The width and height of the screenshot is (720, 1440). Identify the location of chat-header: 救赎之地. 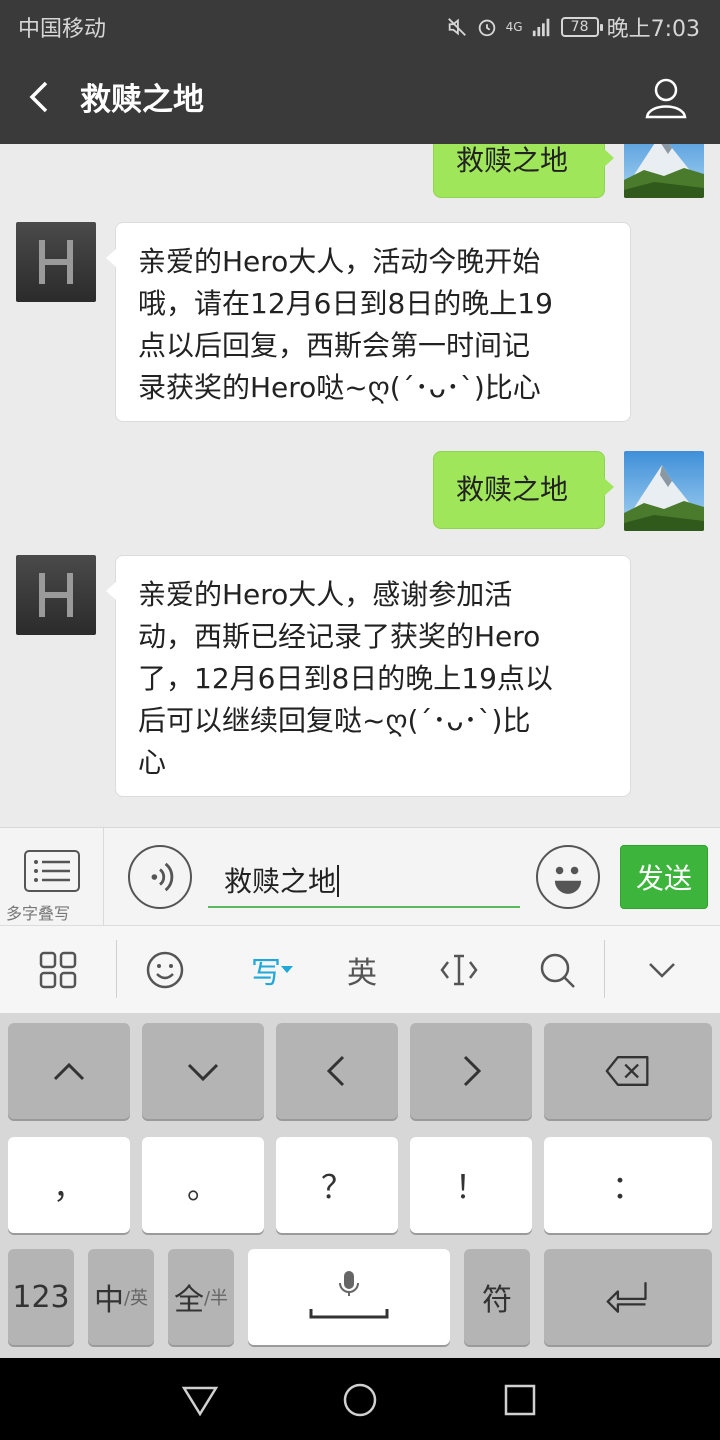
(360, 97).